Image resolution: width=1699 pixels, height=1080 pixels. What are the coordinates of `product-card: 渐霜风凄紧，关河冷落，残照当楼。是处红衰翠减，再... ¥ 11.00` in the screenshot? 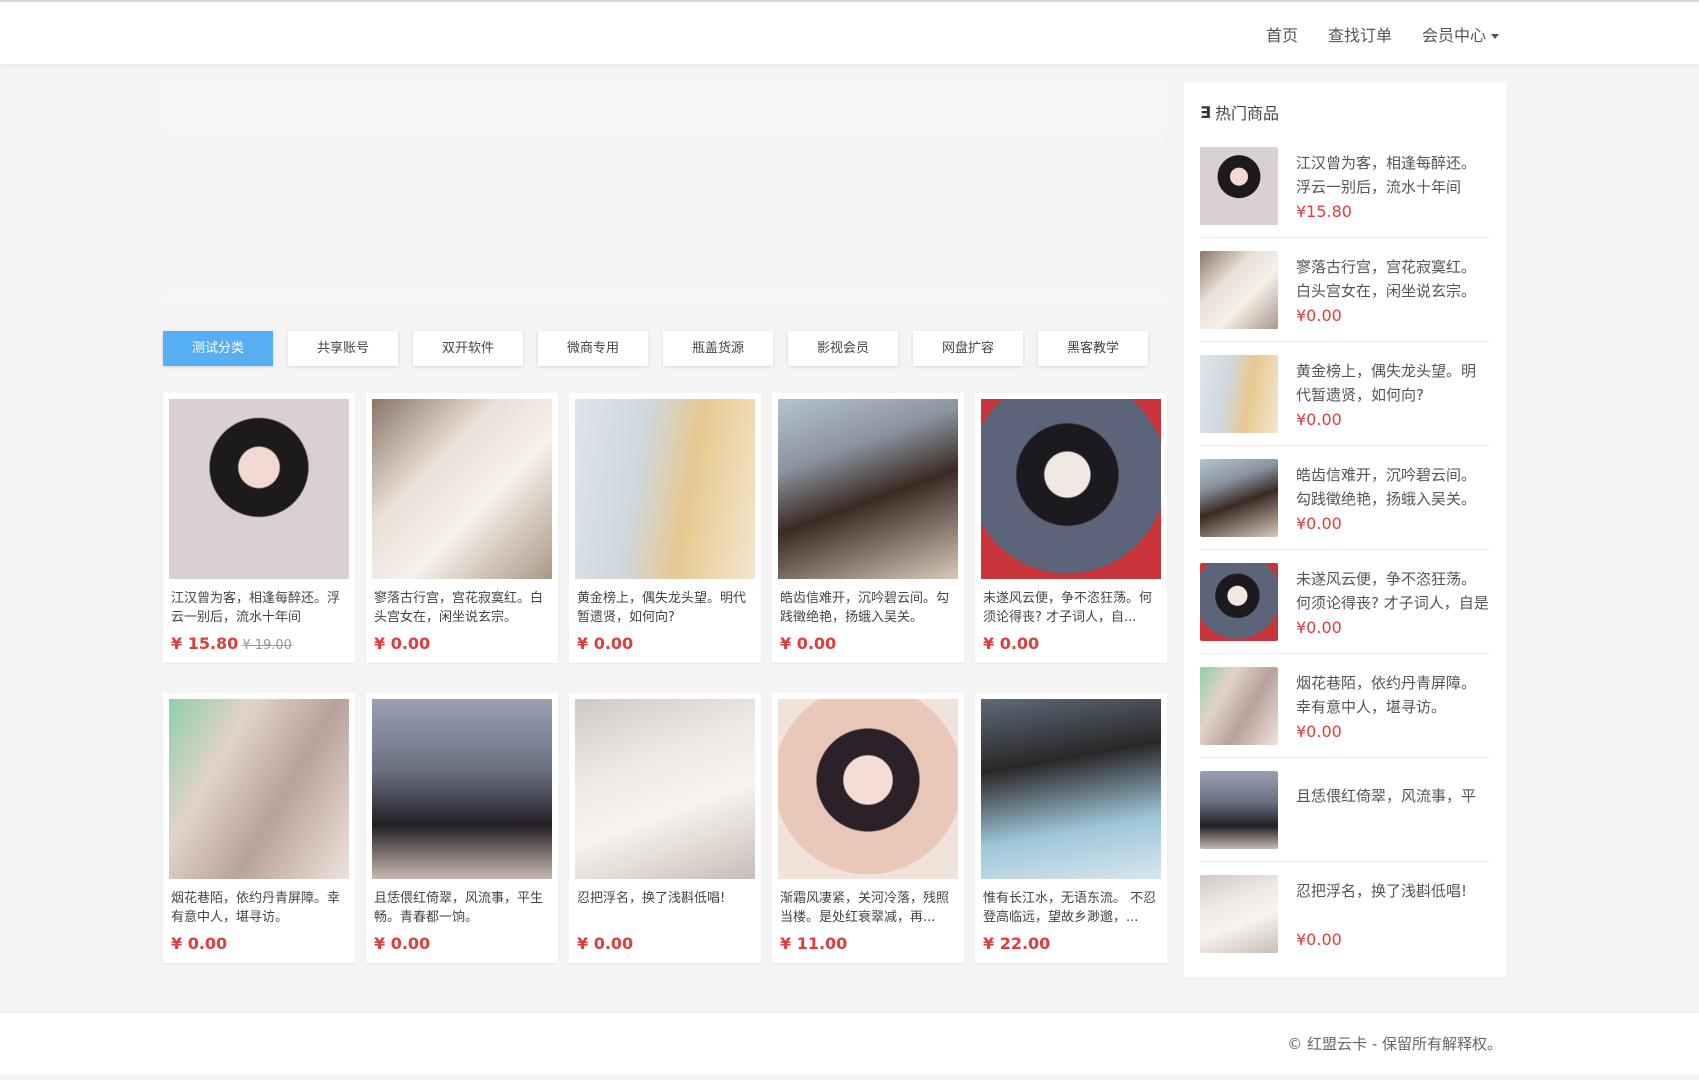 It's located at (868, 828).